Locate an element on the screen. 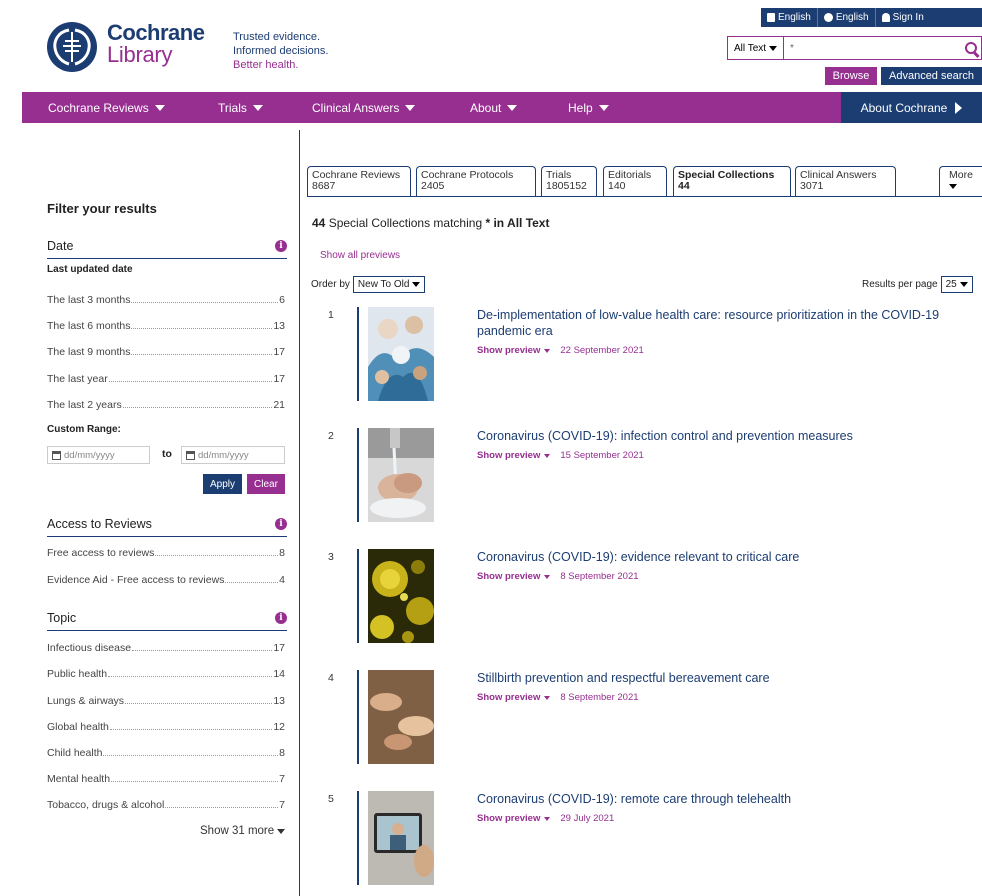  search-icon is located at coordinates (971, 48).